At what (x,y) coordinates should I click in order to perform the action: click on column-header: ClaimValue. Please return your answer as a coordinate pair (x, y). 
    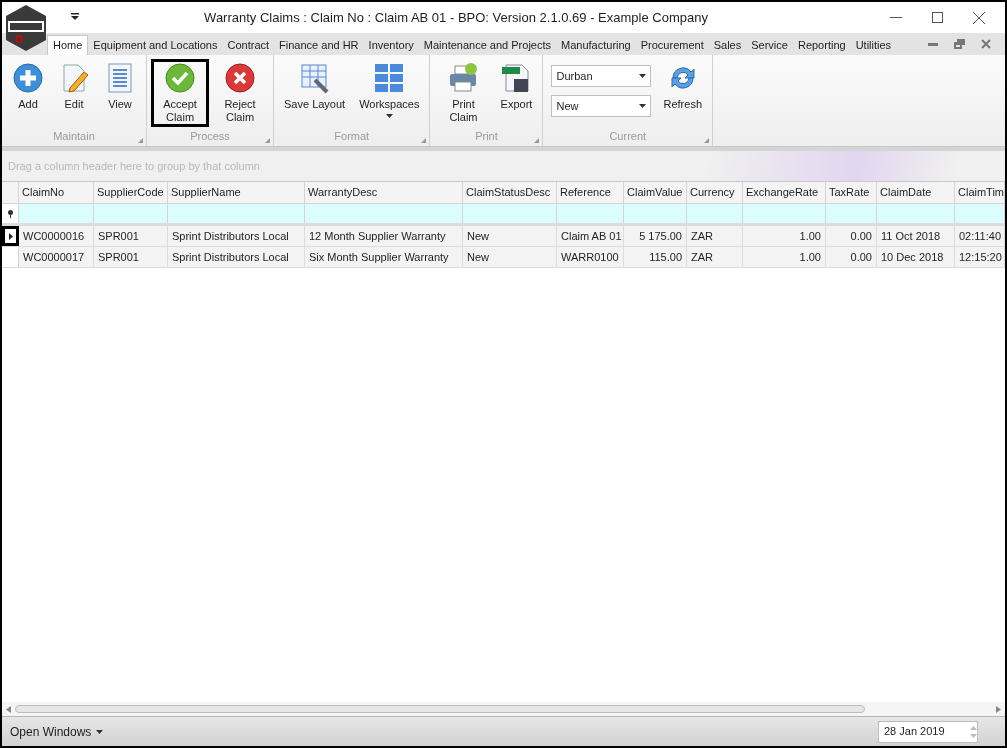
    Looking at the image, I should click on (655, 192).